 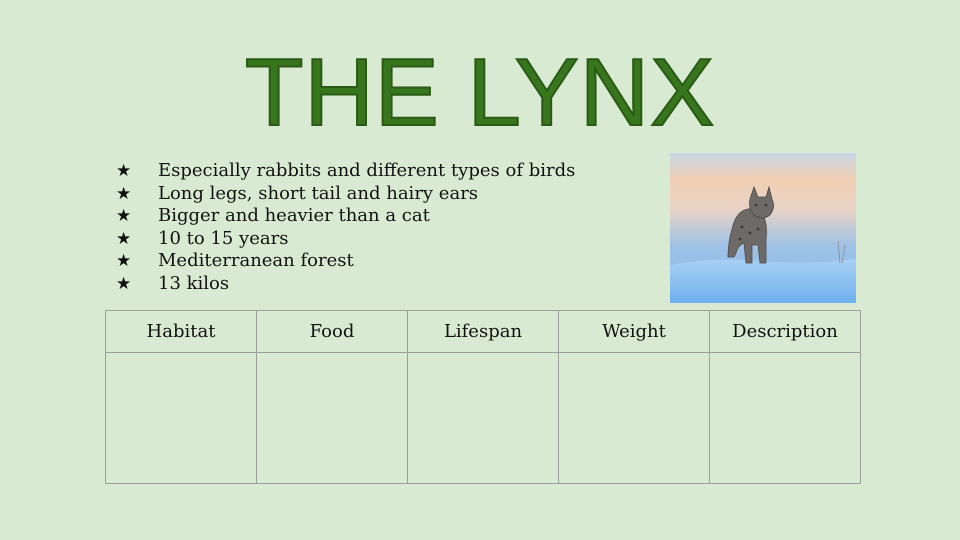 I want to click on cell-habitat, so click(x=181, y=418).